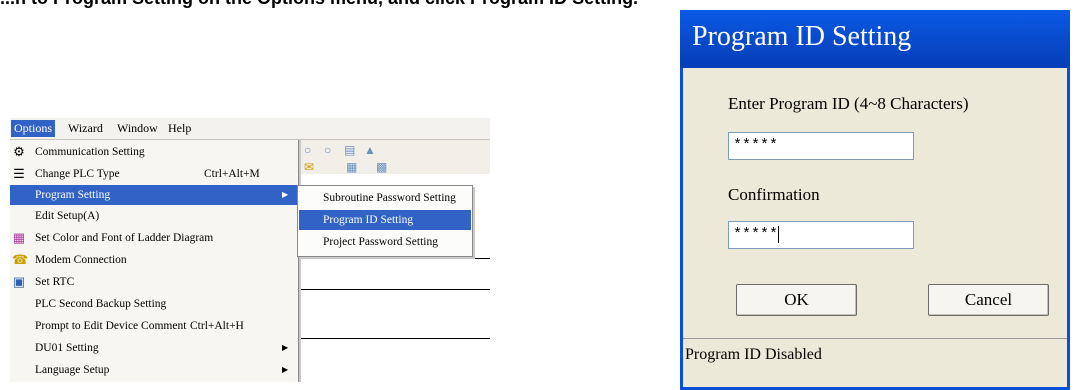  I want to click on program-id-value: *****, so click(756, 145).